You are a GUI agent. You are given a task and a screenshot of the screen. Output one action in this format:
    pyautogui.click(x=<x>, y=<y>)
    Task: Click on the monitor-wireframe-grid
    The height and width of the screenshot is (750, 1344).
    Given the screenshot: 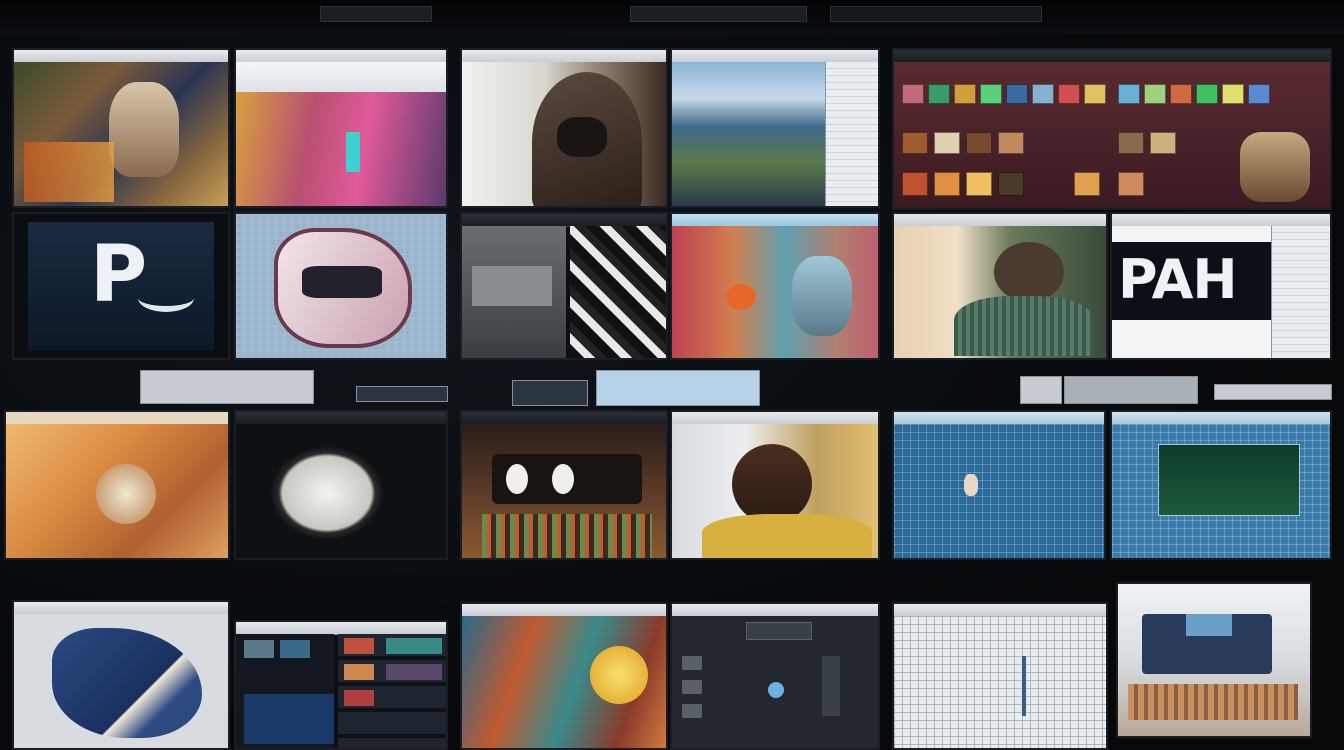 What is the action you would take?
    pyautogui.click(x=1000, y=676)
    